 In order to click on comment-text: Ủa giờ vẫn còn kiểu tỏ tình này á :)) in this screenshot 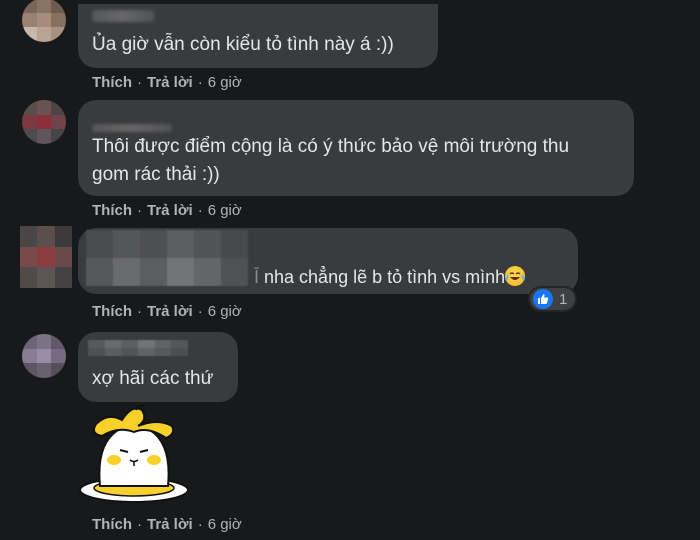, I will do `click(243, 44)`.